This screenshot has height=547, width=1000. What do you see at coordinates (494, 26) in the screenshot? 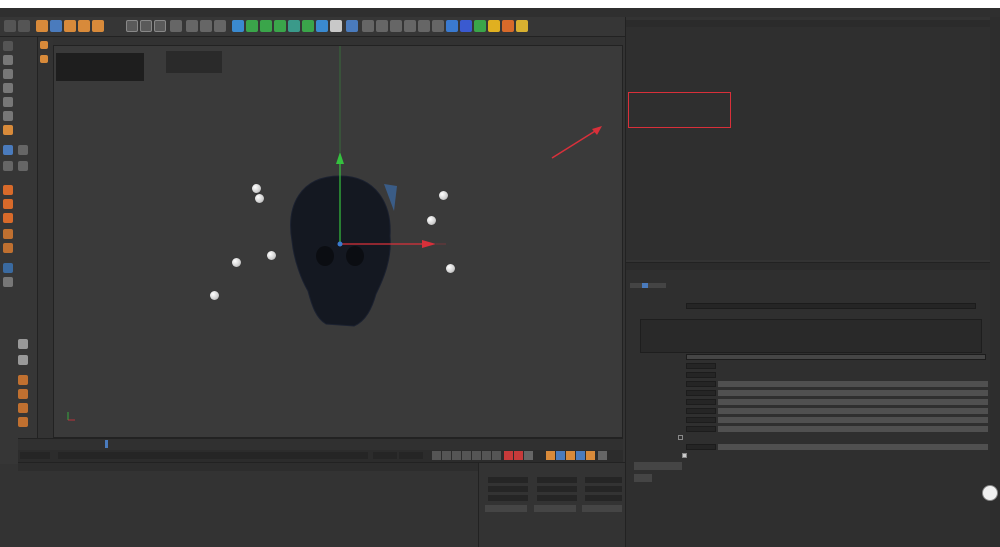
I see `sun-icon` at bounding box center [494, 26].